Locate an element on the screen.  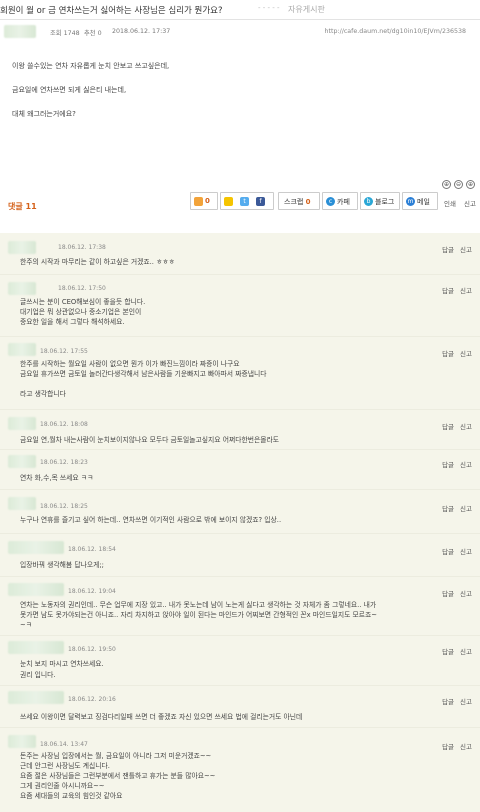
comment-date: 18.06.12. 17:38 is located at coordinates (82, 247).